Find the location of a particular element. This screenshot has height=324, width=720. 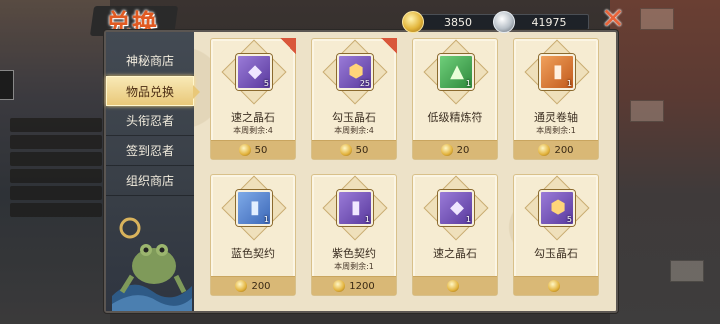

item-slot: ⬢ 25 is located at coordinates (355, 72).